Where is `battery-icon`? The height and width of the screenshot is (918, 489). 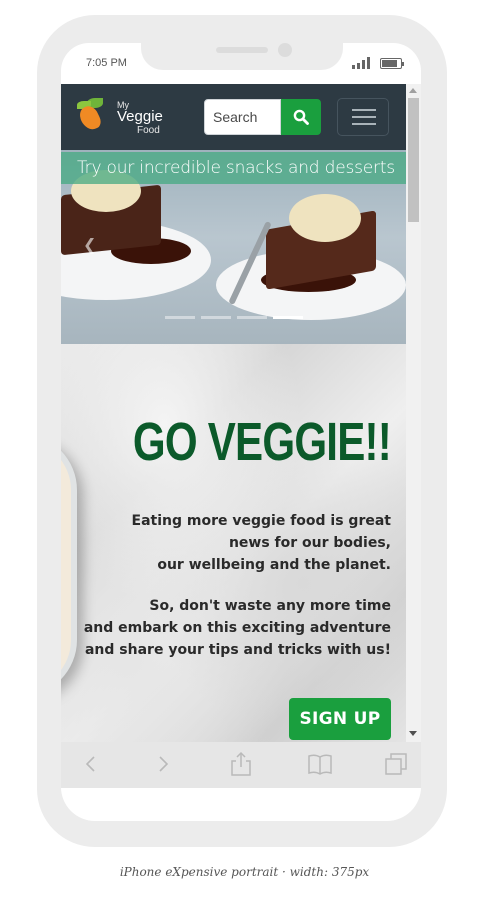 battery-icon is located at coordinates (392, 63).